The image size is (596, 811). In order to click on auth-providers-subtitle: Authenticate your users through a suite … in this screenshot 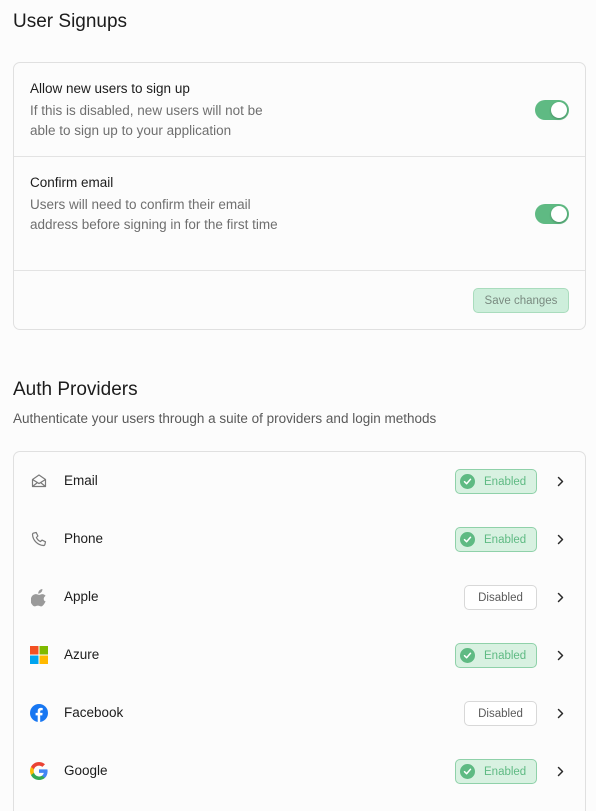, I will do `click(225, 418)`.